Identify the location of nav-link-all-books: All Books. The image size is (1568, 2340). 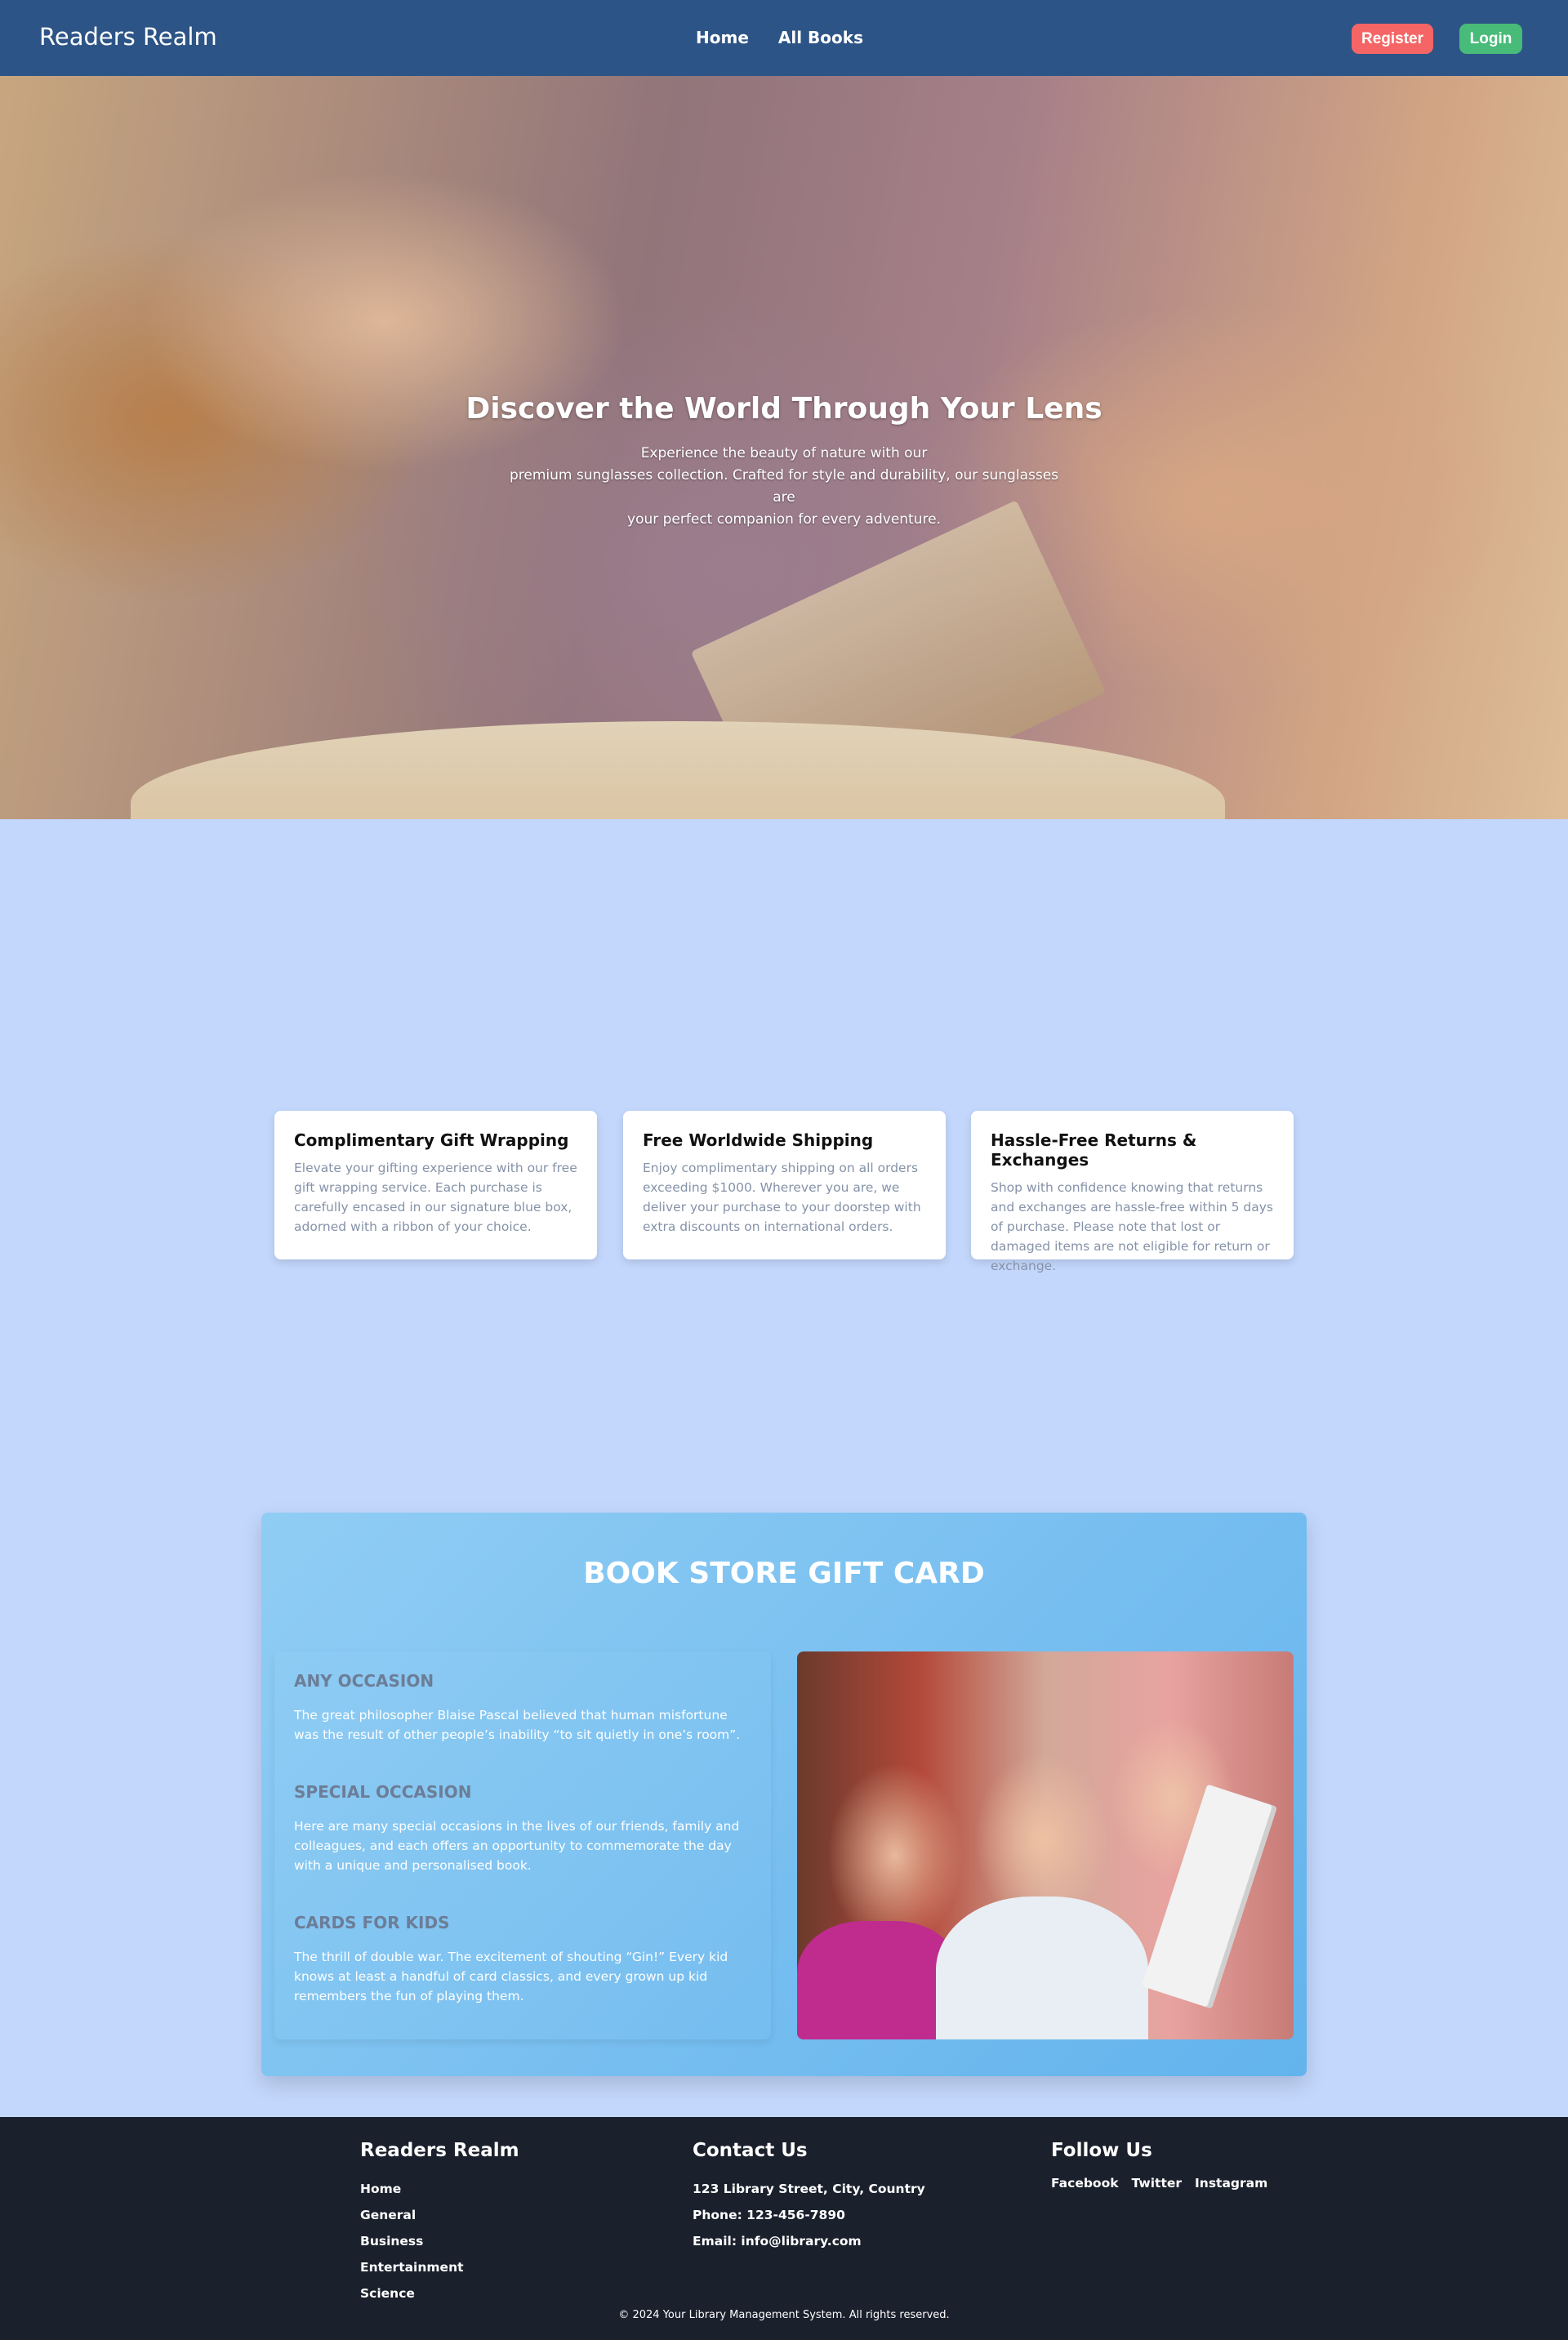
(820, 37).